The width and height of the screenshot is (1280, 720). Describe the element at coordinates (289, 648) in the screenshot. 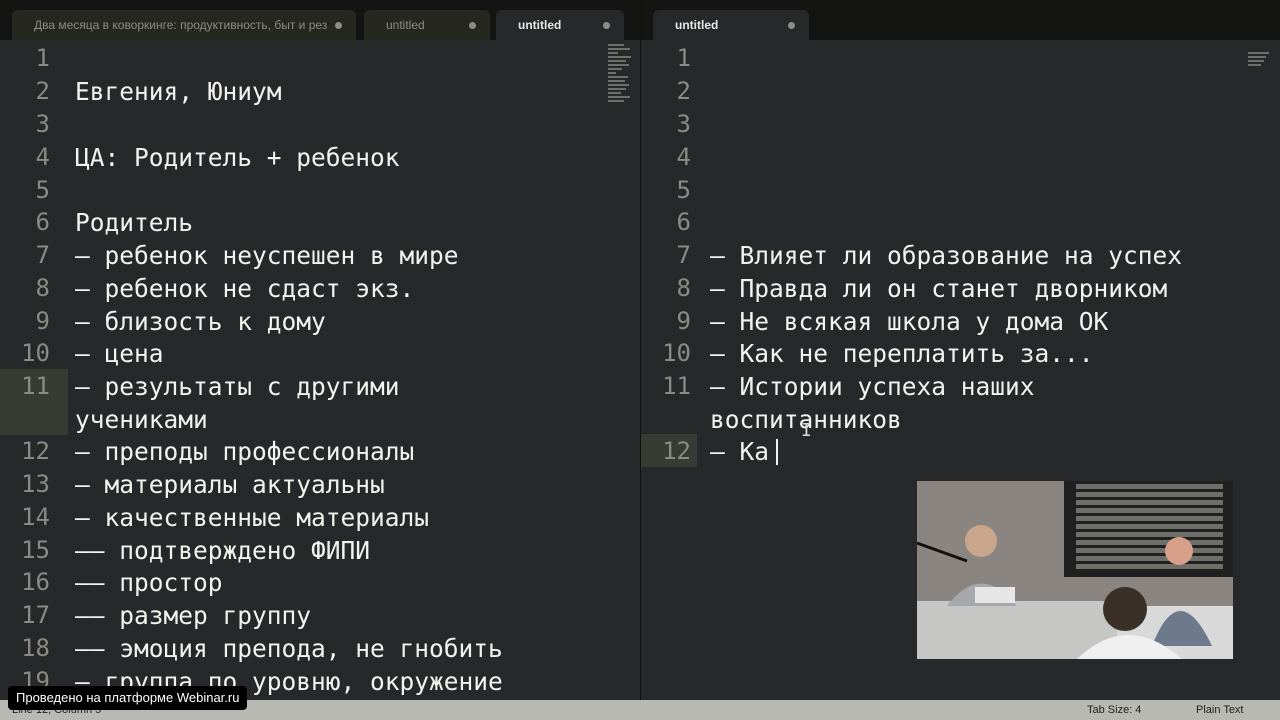

I see `code-line: —— эмоция препода, не гнобить` at that location.